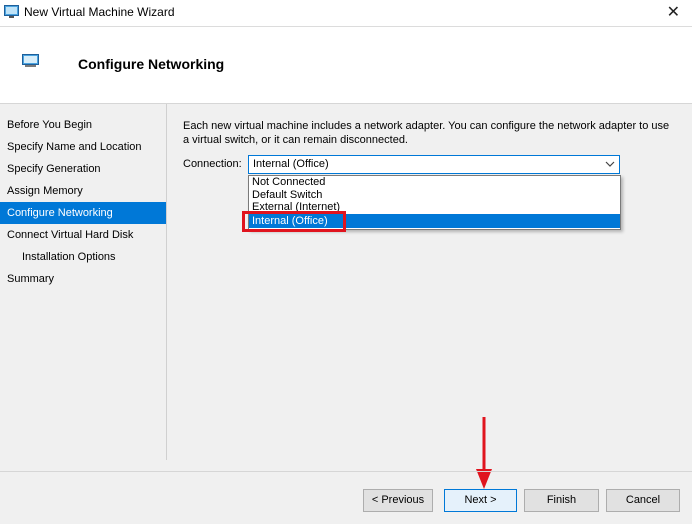 The height and width of the screenshot is (524, 692). Describe the element at coordinates (83, 235) in the screenshot. I see `nav-item-connect-virtual-hard-disk: Connect Virtual Hard Disk` at that location.